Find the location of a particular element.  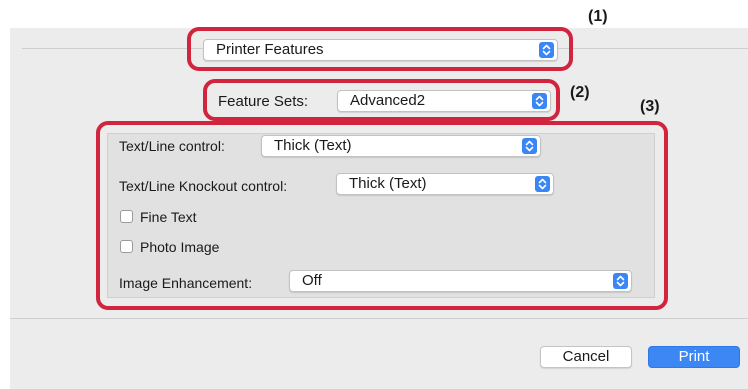

cancel-button: Cancel is located at coordinates (586, 357).